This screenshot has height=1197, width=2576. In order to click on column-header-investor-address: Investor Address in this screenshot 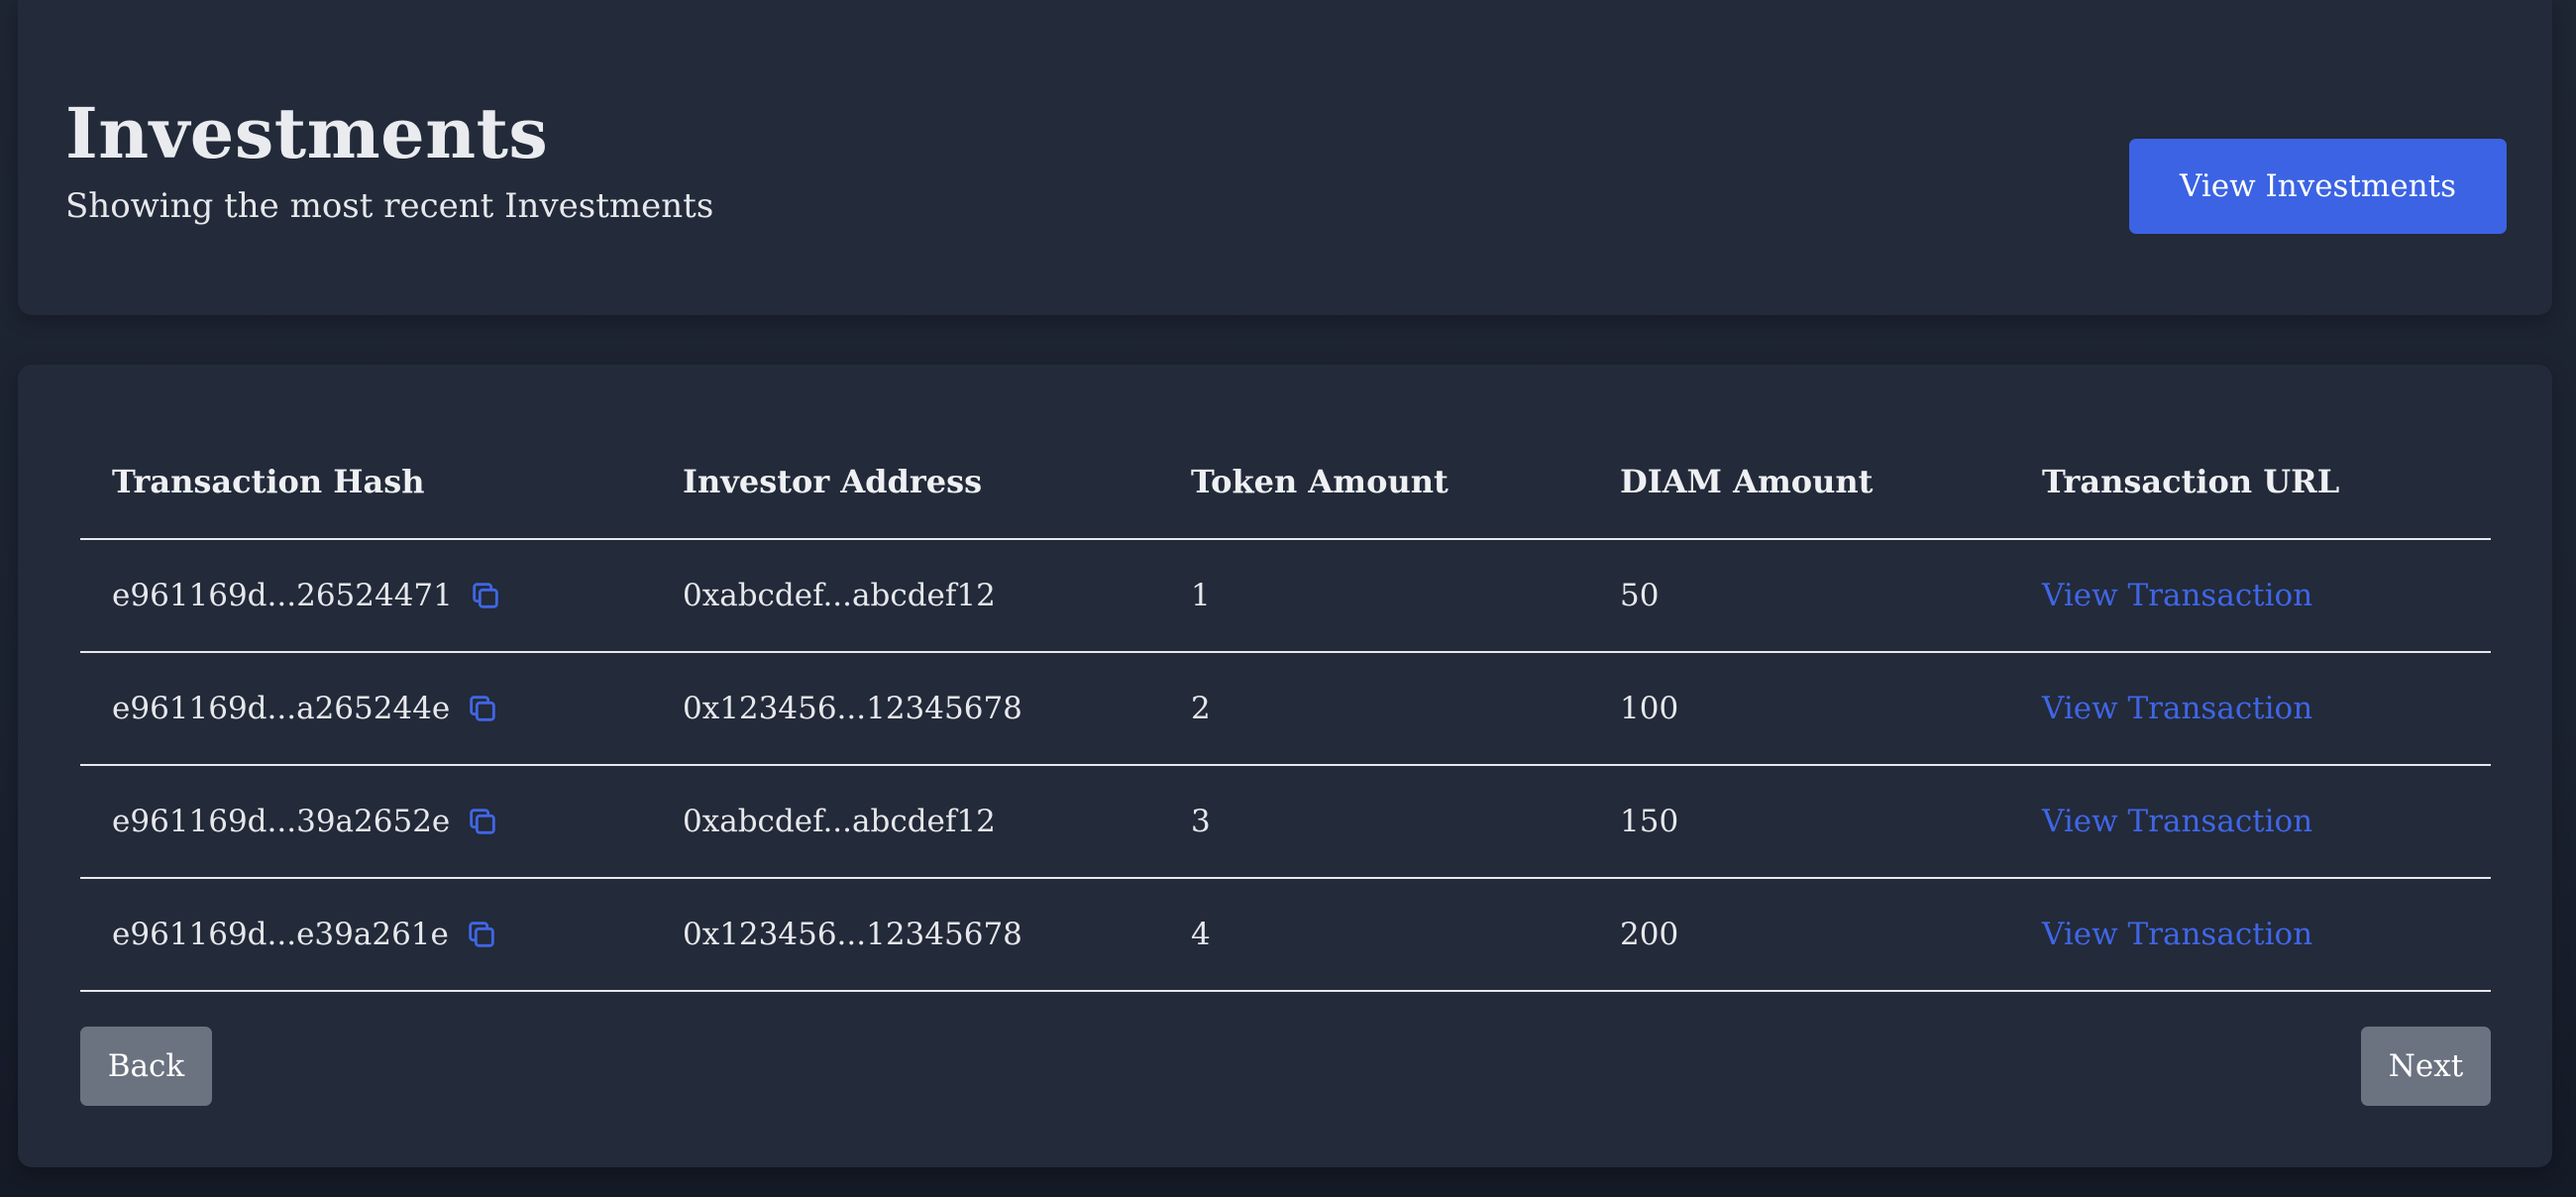, I will do `click(905, 482)`.